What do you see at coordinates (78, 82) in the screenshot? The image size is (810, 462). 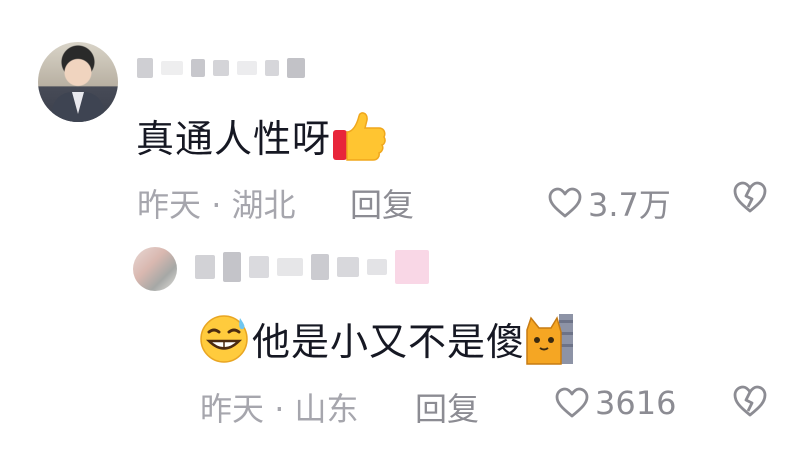 I see `commenter-avatar` at bounding box center [78, 82].